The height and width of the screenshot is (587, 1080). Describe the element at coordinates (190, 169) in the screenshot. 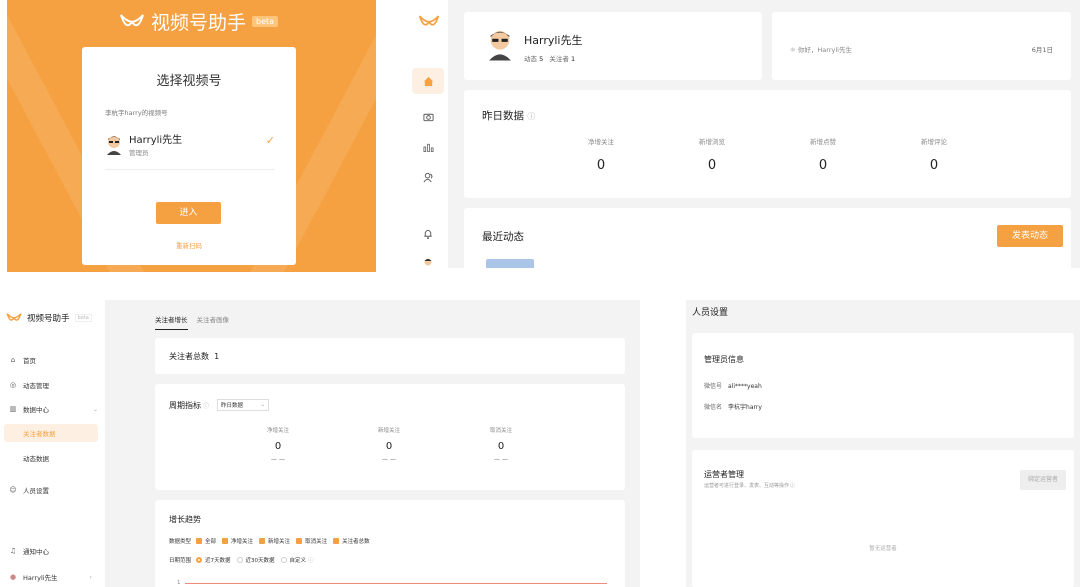

I see `divider` at that location.